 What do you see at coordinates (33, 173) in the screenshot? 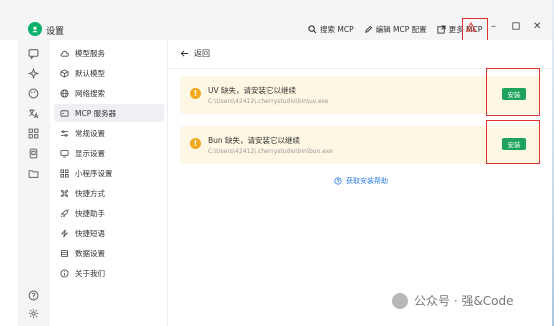
I see `folder-icon` at bounding box center [33, 173].